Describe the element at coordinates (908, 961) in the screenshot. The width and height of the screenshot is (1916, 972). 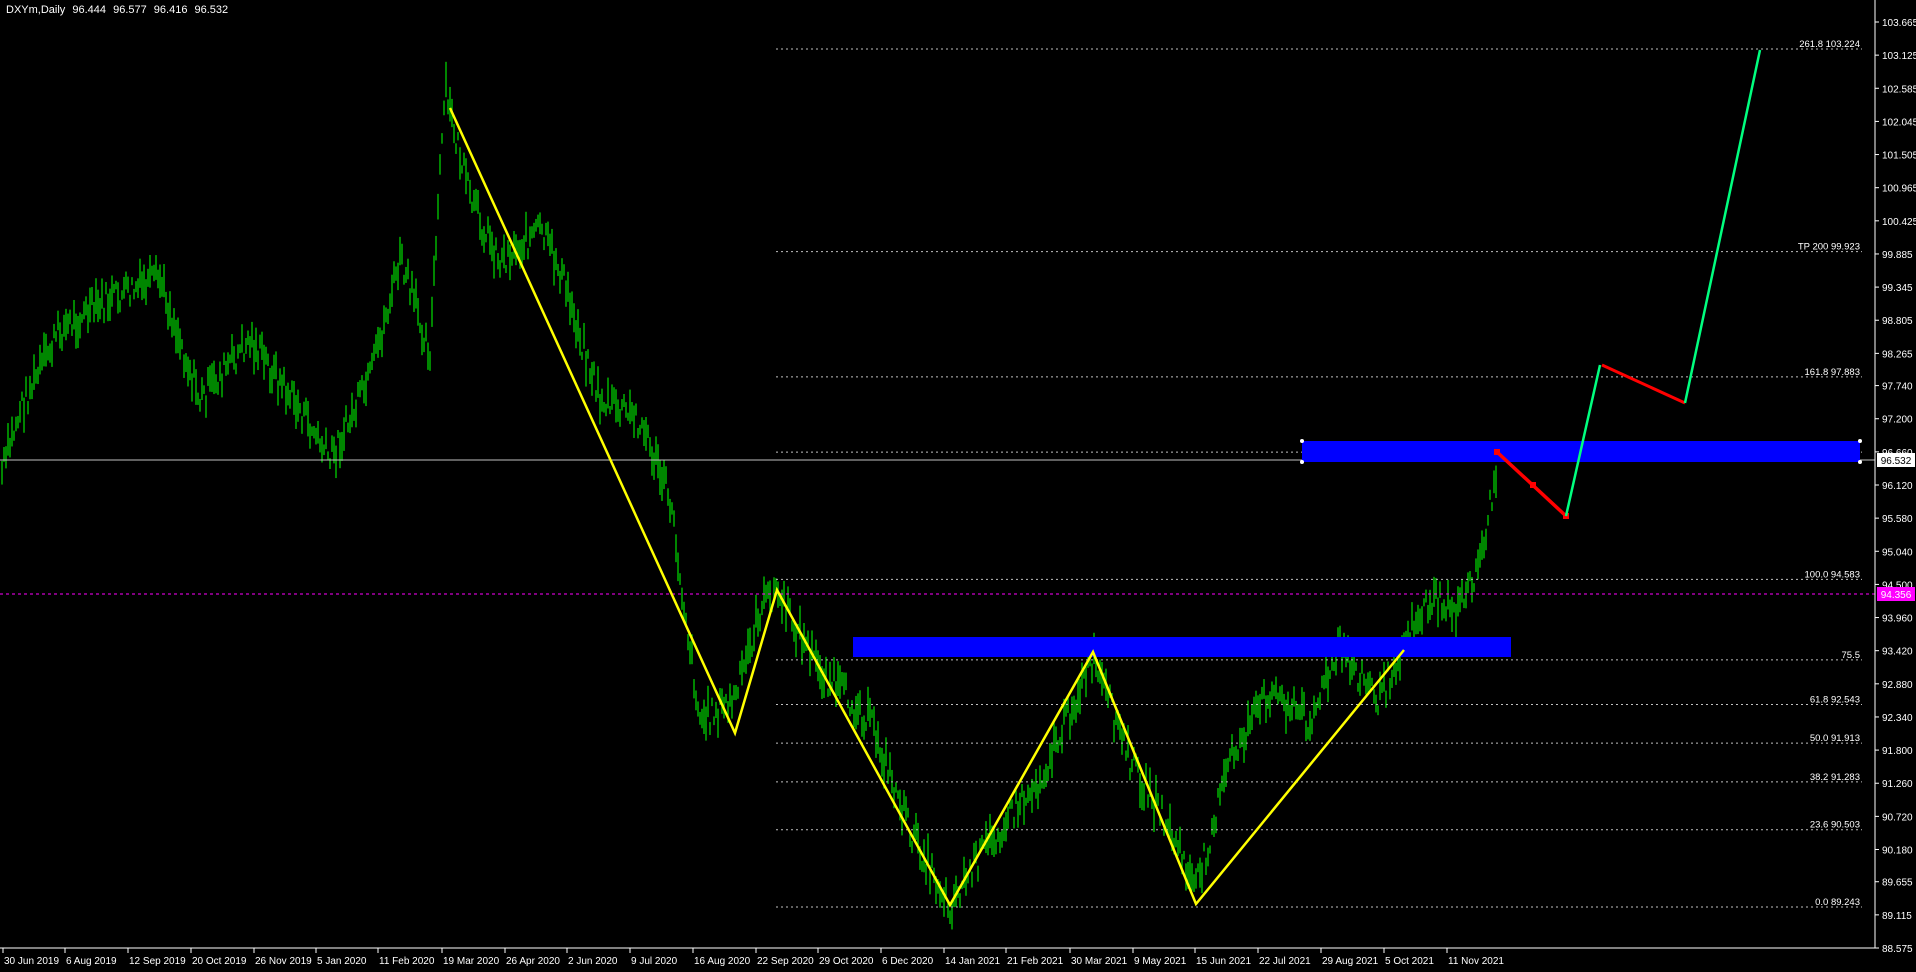
I see `time-label: 6 Dec 2020` at that location.